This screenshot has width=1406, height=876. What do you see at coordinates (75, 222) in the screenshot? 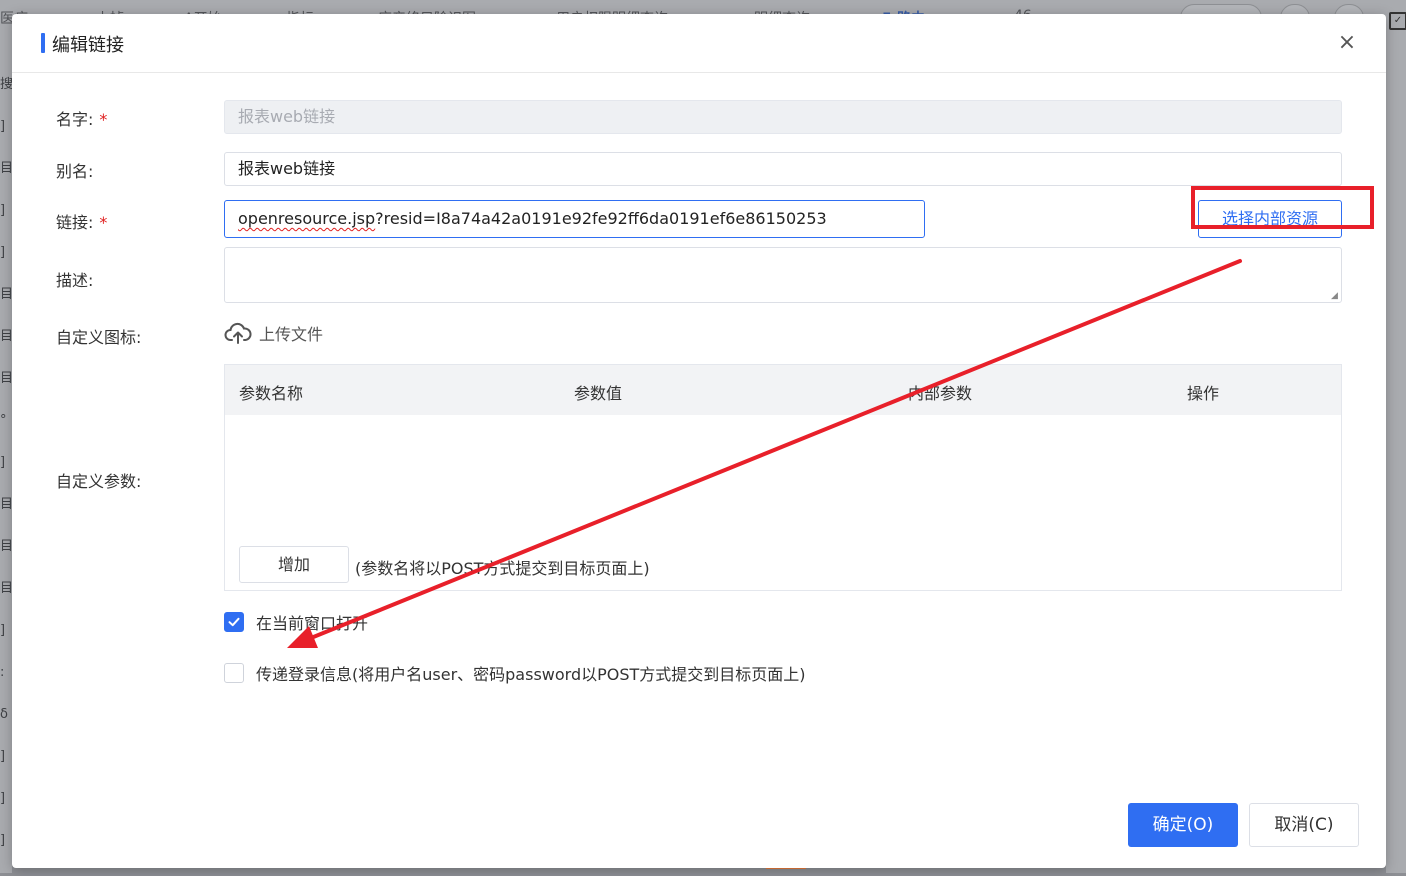
I see `link-label-text: 链接:` at bounding box center [75, 222].